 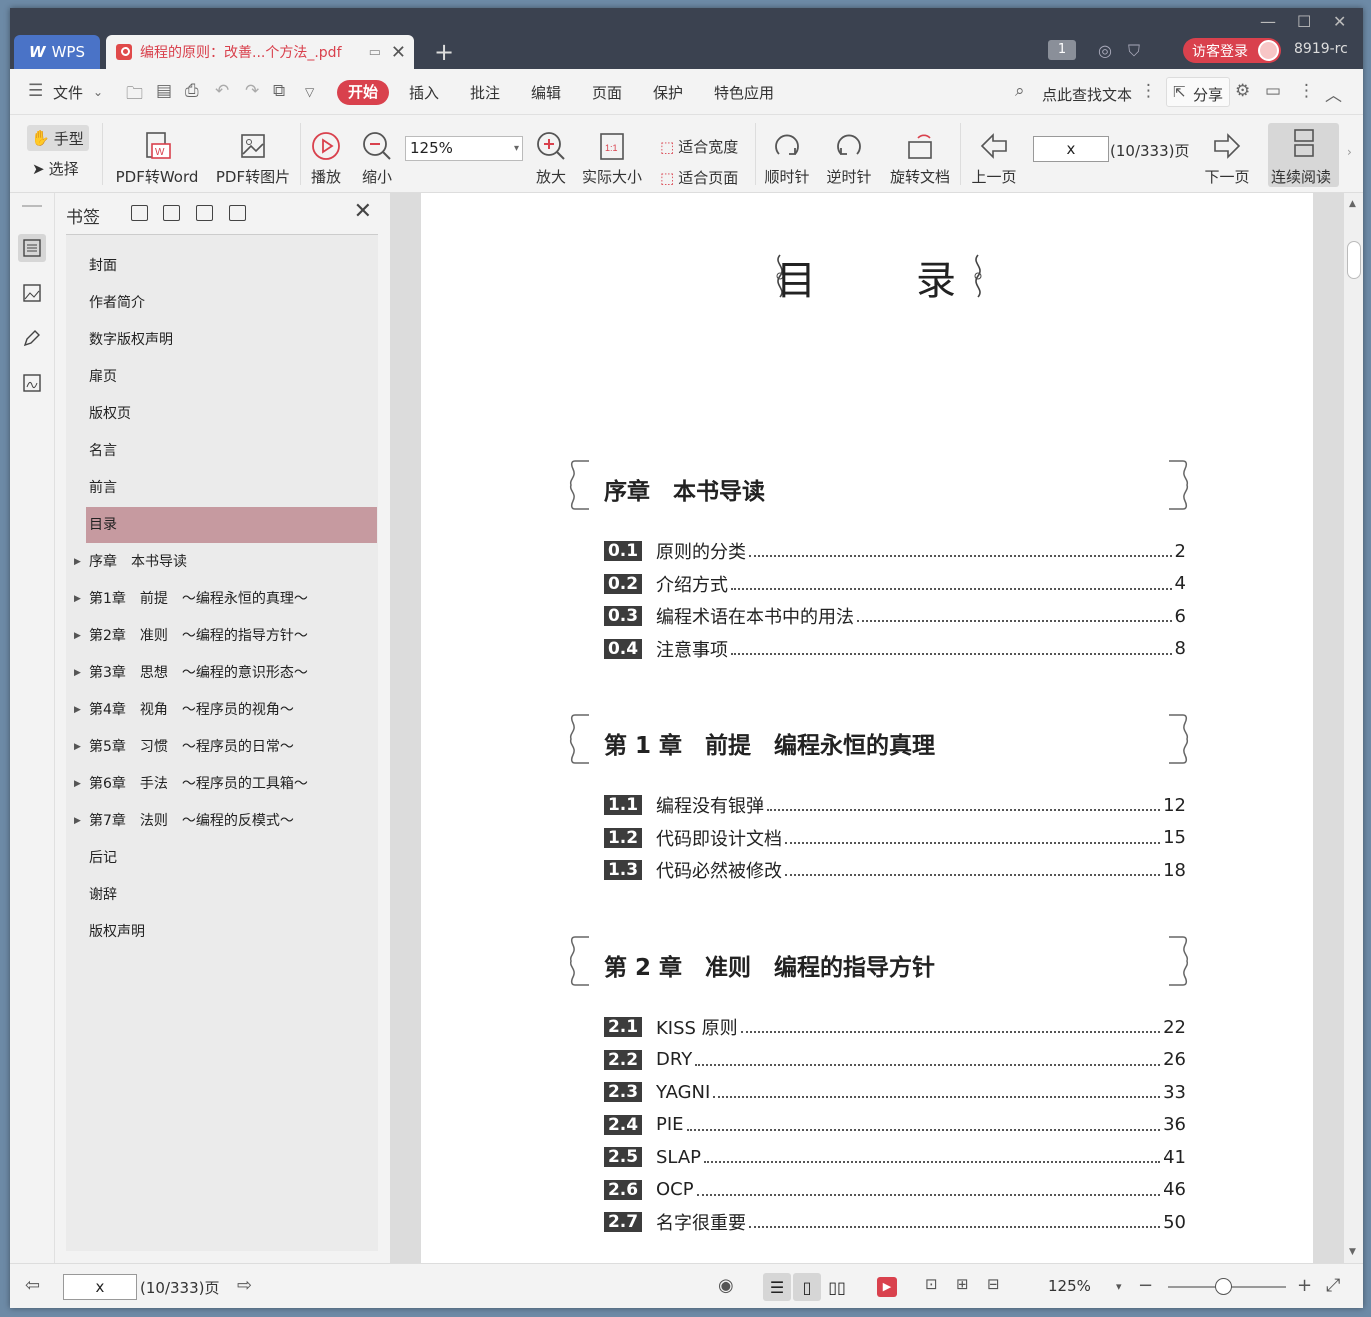 I want to click on vertical-scrollbar: ▲ ▼, so click(x=1353, y=728).